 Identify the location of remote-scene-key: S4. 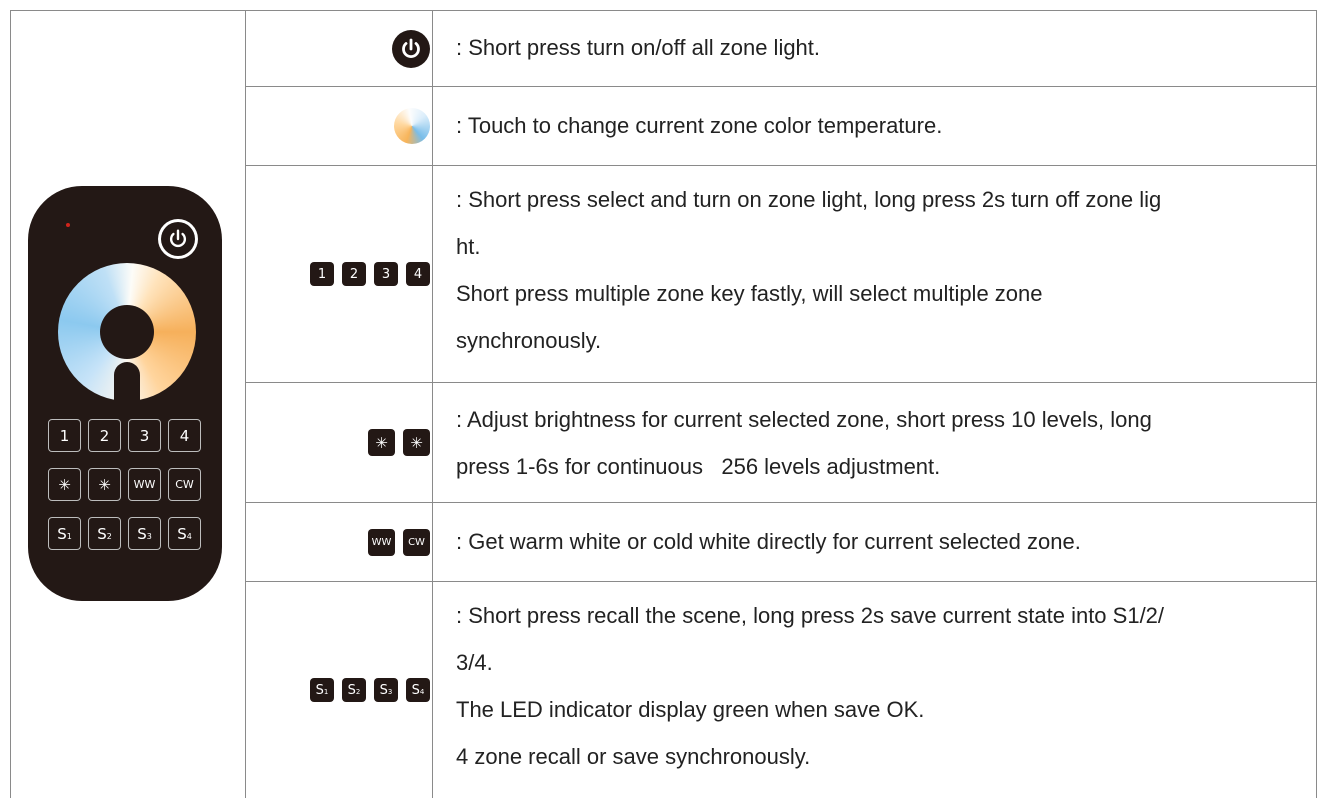
(184, 533).